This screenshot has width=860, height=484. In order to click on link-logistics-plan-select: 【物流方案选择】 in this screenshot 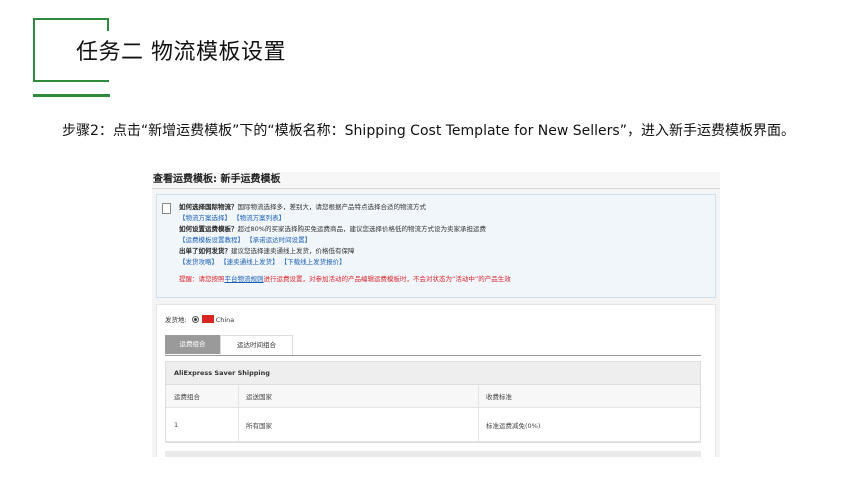, I will do `click(205, 218)`.